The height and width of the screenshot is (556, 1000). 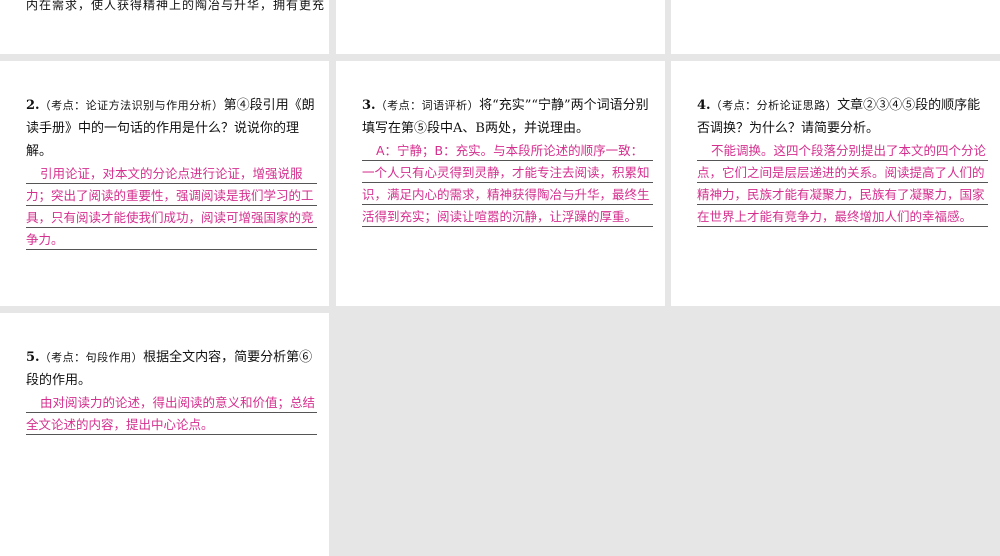 What do you see at coordinates (835, 27) in the screenshot?
I see `top-right-tile` at bounding box center [835, 27].